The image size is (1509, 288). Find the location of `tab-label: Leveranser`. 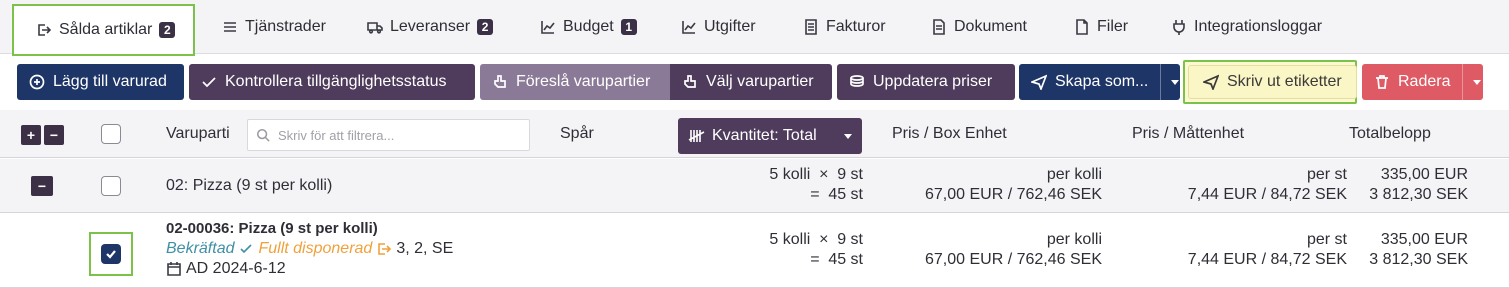

tab-label: Leveranser is located at coordinates (430, 26).